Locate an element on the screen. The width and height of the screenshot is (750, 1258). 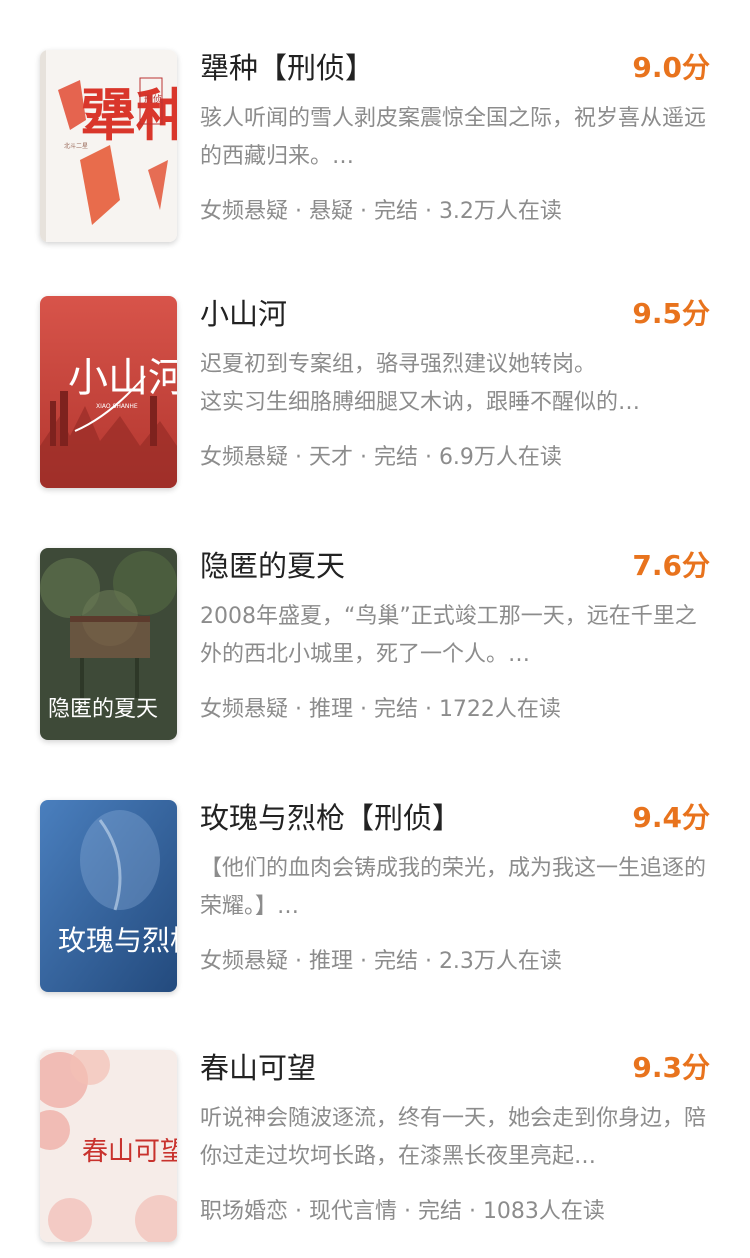
cover-title-art-2: 小山河 is located at coordinates (122, 378).